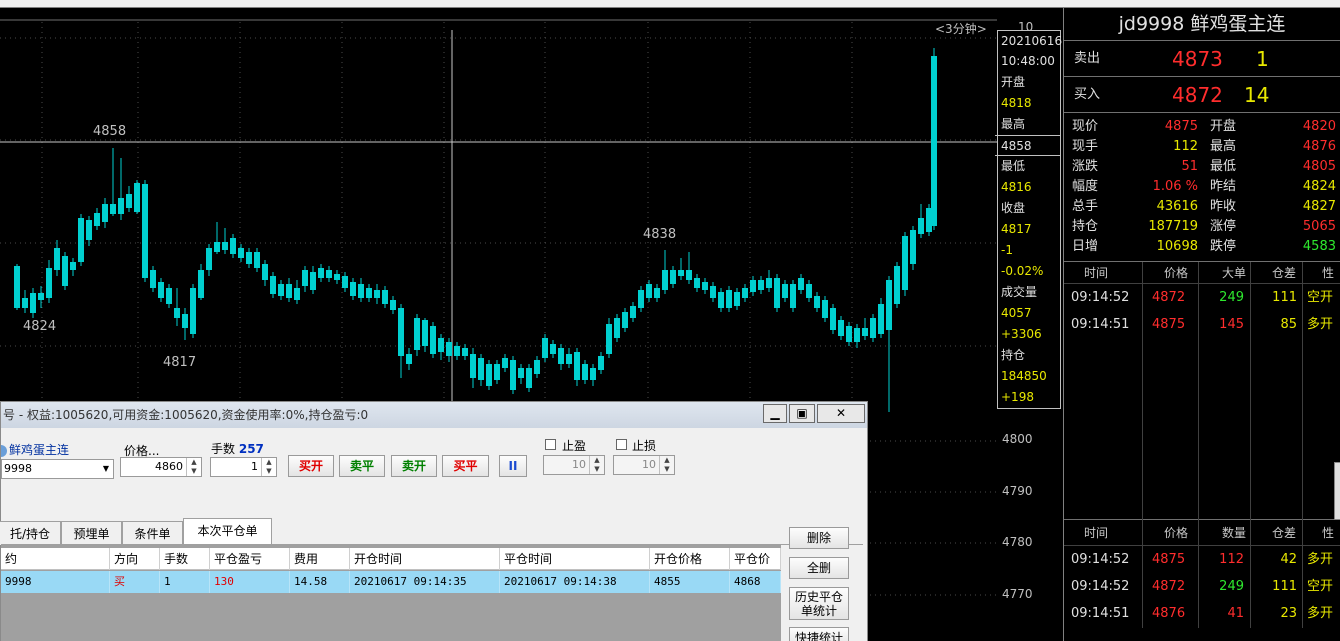  I want to click on take-profit-checkbox, so click(550, 444).